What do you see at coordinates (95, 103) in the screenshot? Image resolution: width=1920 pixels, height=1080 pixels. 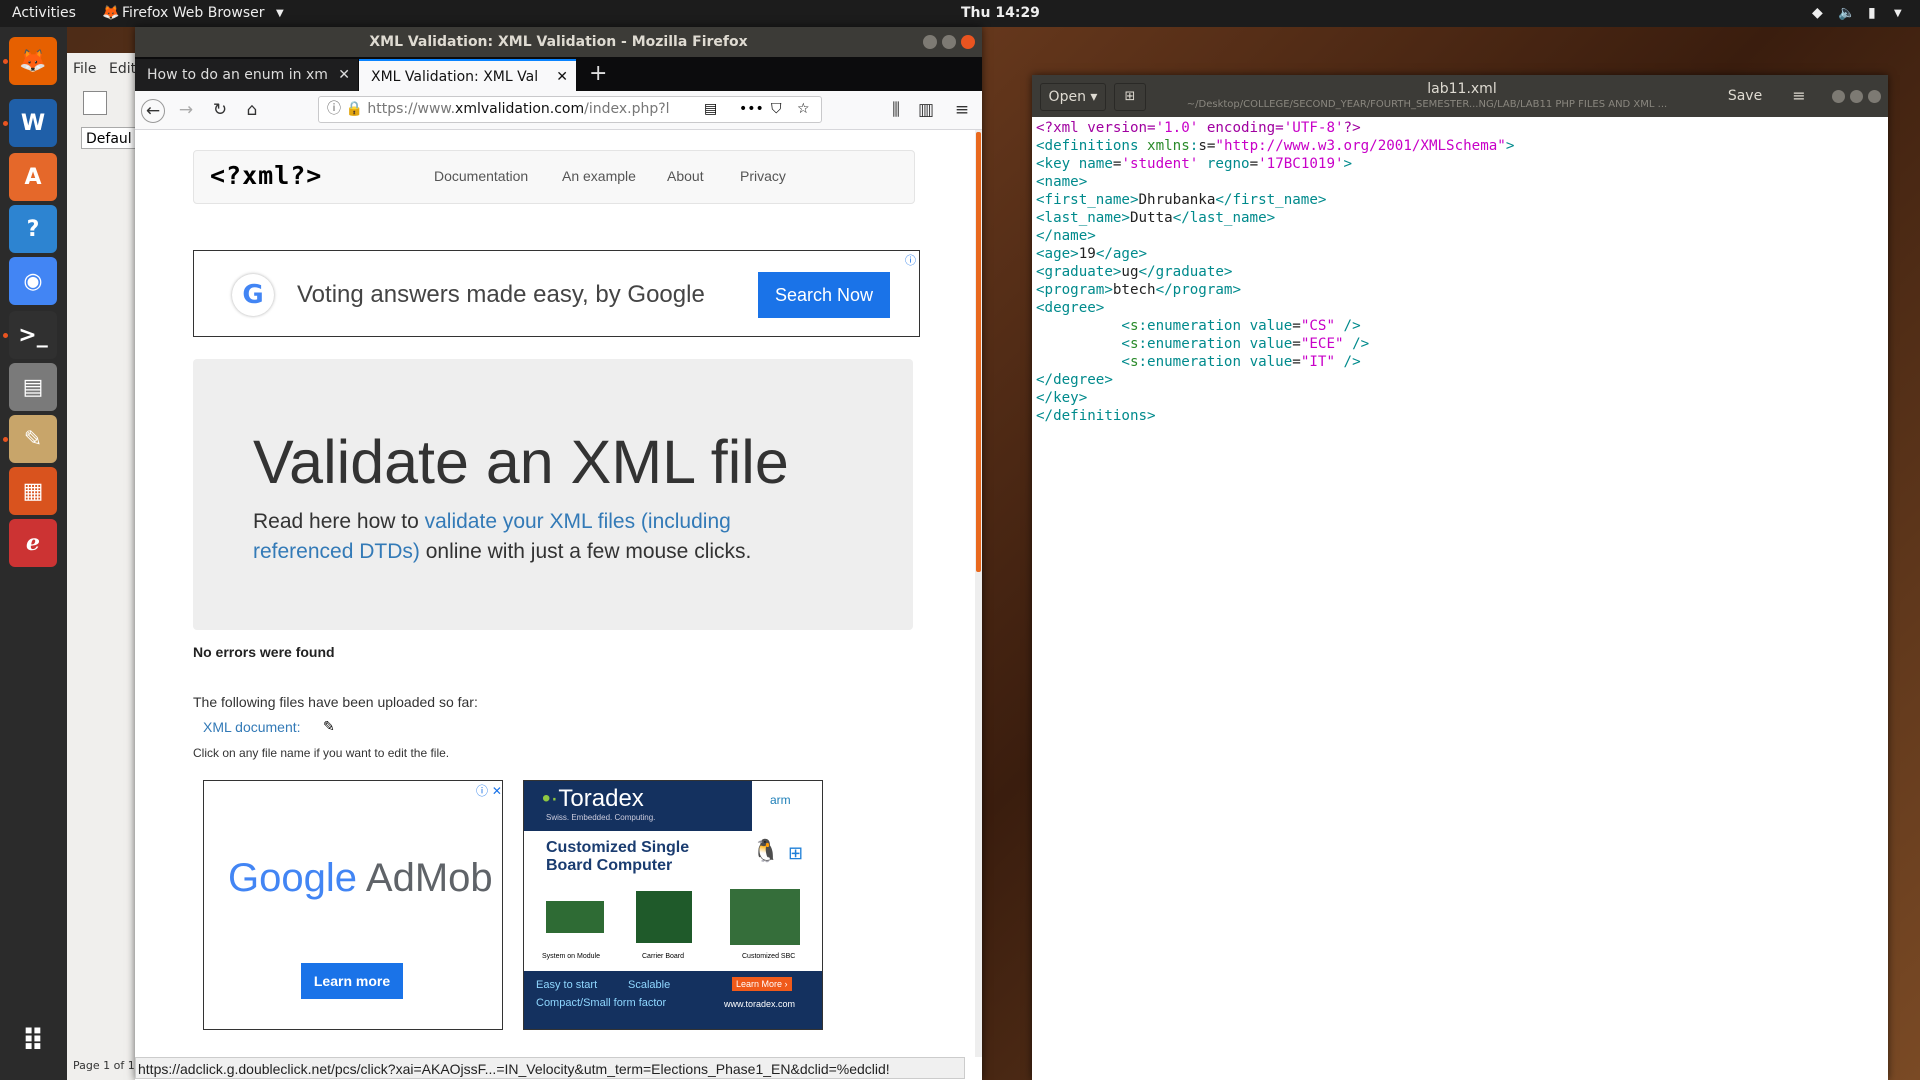 I see `new-document-icon` at bounding box center [95, 103].